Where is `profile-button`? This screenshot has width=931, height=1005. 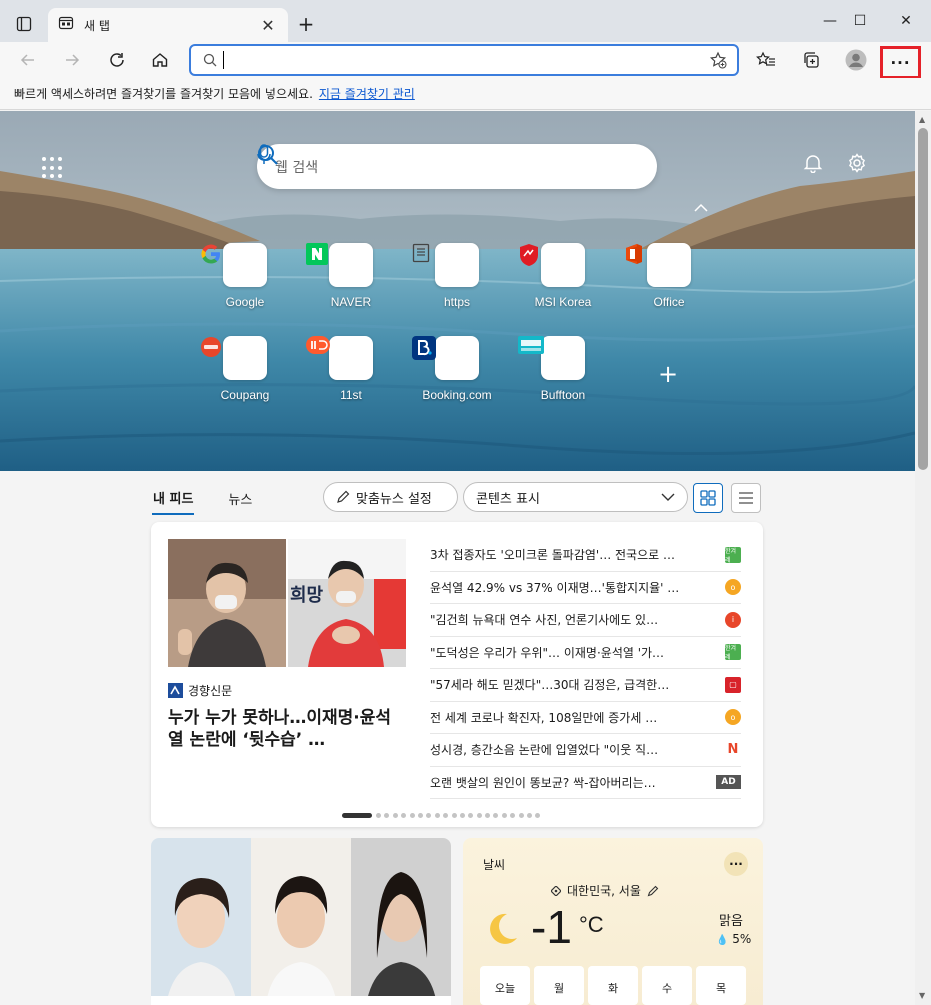 profile-button is located at coordinates (856, 60).